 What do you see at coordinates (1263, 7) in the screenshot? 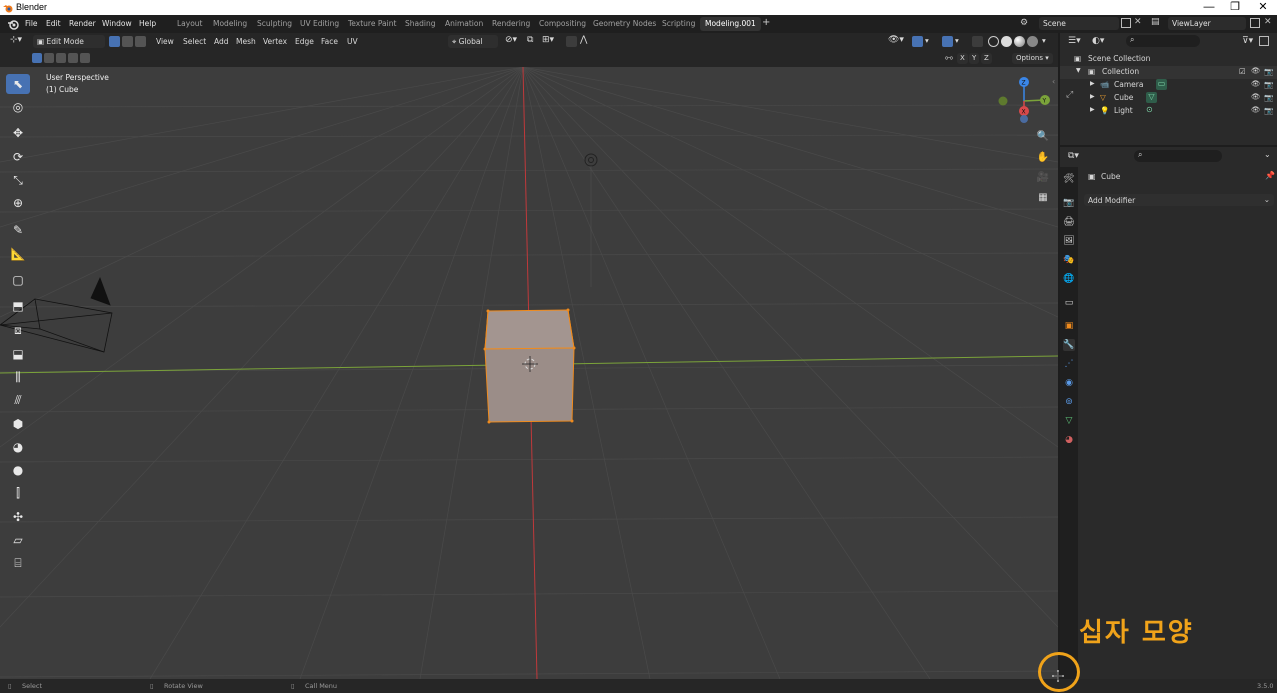
I see `close-button: ✕` at bounding box center [1263, 7].